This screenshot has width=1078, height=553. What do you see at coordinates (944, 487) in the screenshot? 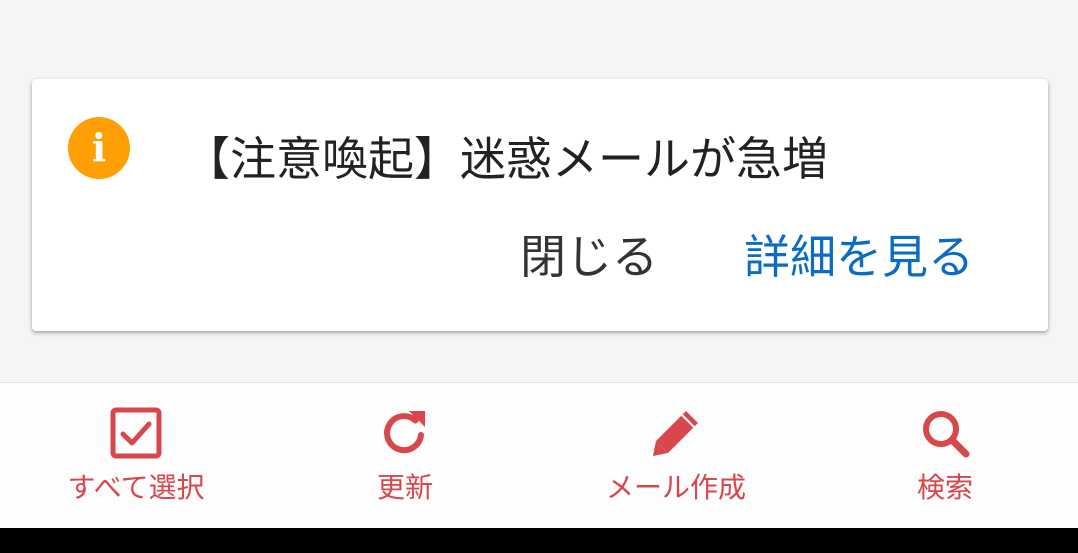
I see `search-label: 検索` at bounding box center [944, 487].